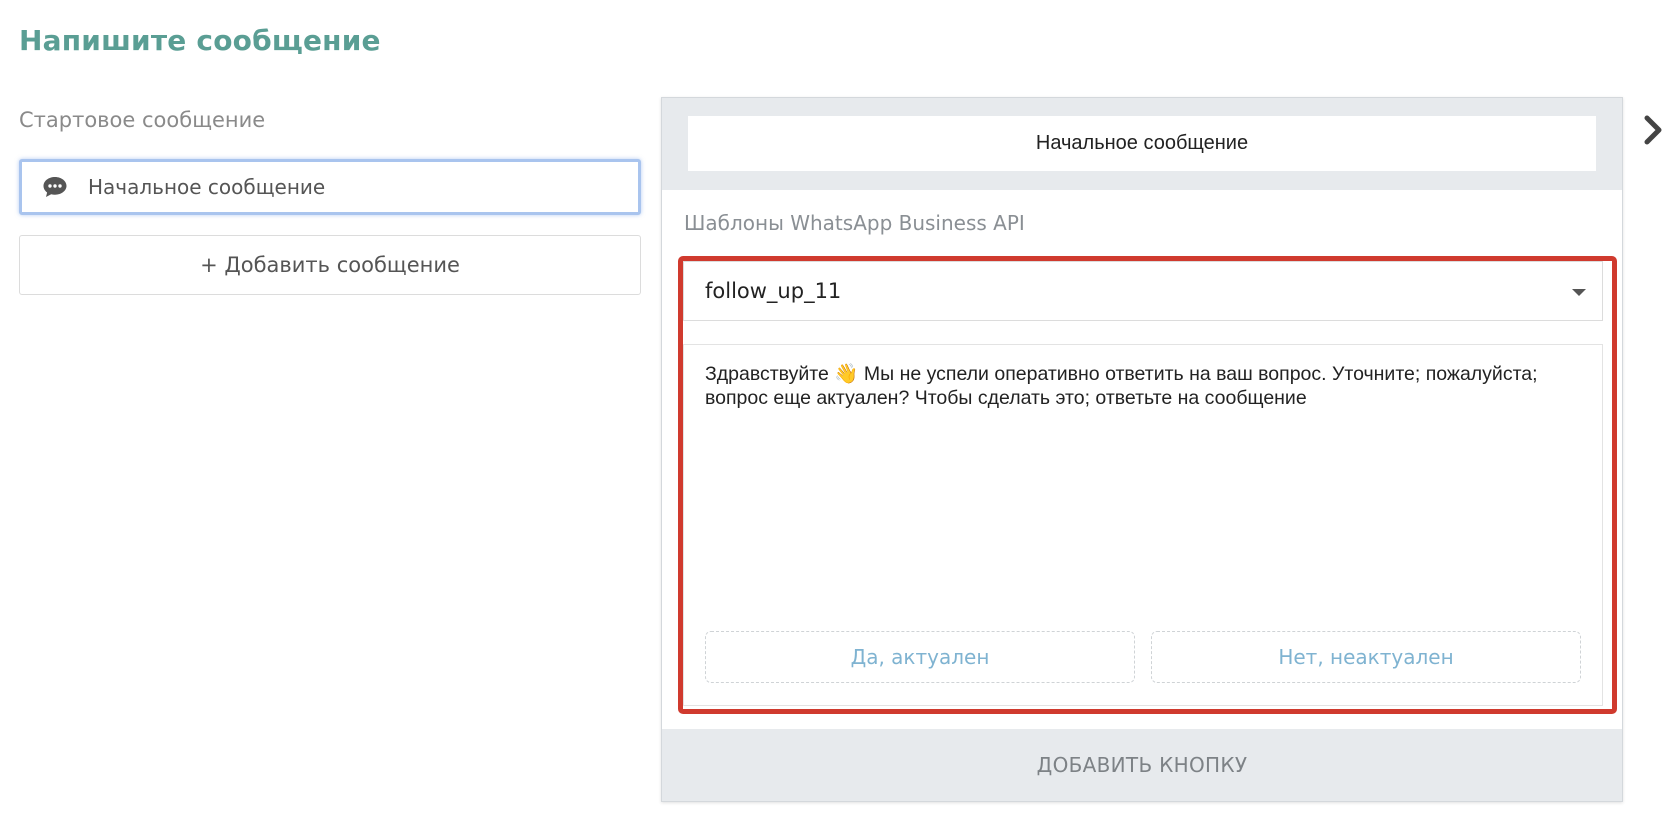  What do you see at coordinates (854, 223) in the screenshot?
I see `templates-label: Шаблоны WhatsApp Business API` at bounding box center [854, 223].